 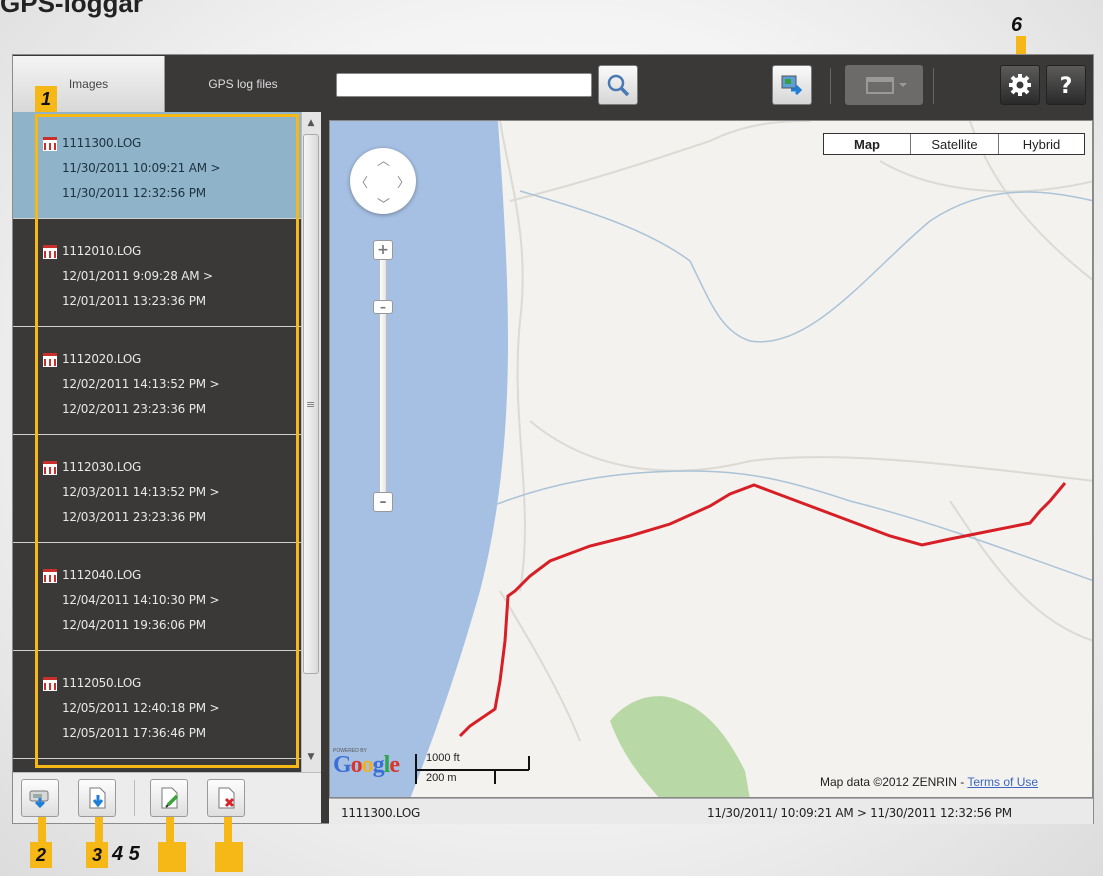 What do you see at coordinates (228, 829) in the screenshot?
I see `callout-5-connector` at bounding box center [228, 829].